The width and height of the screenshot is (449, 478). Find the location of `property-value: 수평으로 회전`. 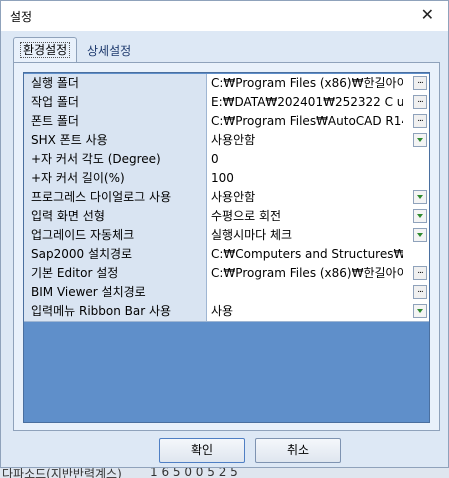

property-value: 수평으로 회전 is located at coordinates (246, 216).